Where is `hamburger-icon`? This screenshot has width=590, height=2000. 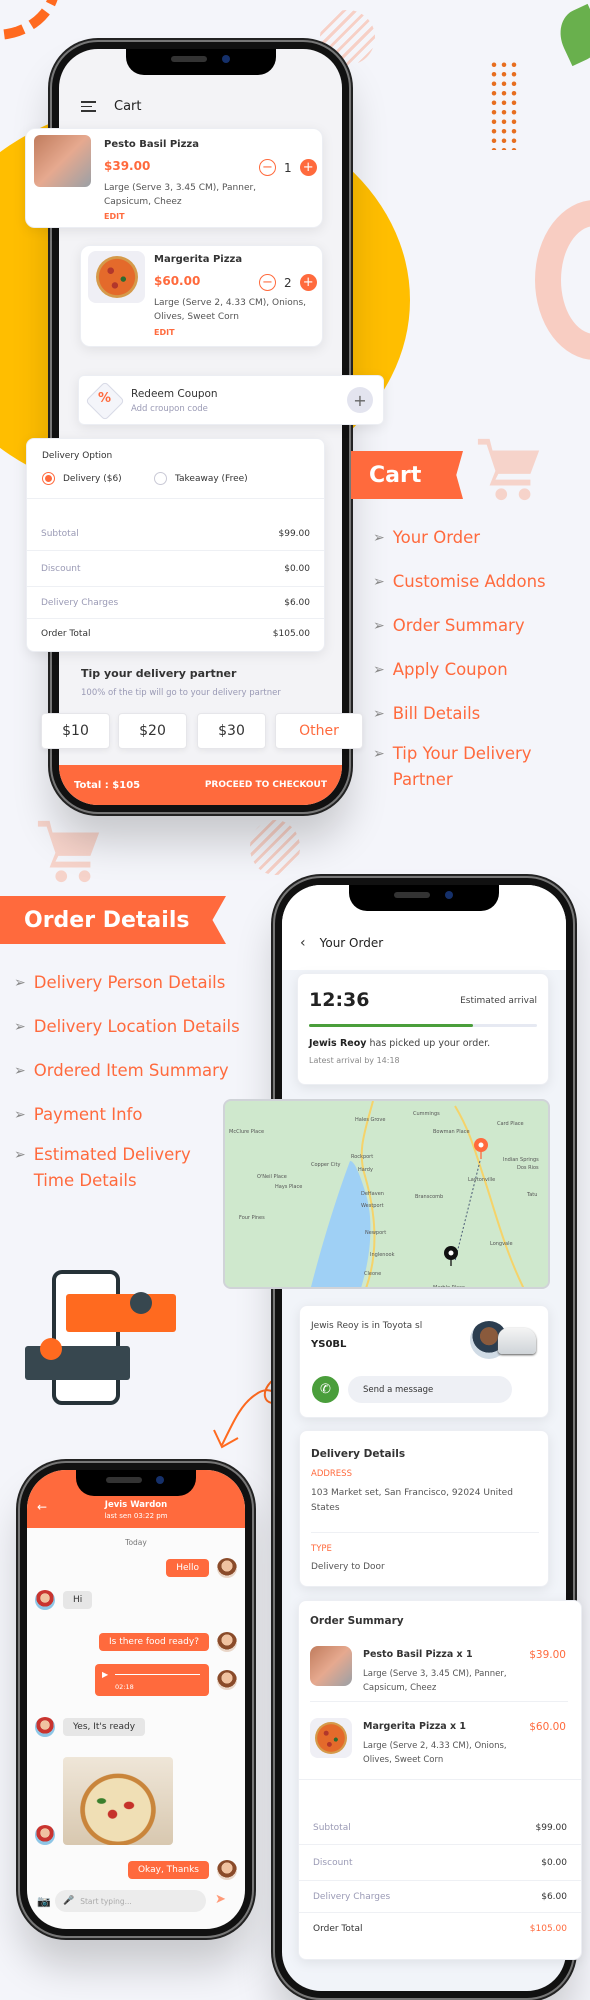
hamburger-icon is located at coordinates (88, 106).